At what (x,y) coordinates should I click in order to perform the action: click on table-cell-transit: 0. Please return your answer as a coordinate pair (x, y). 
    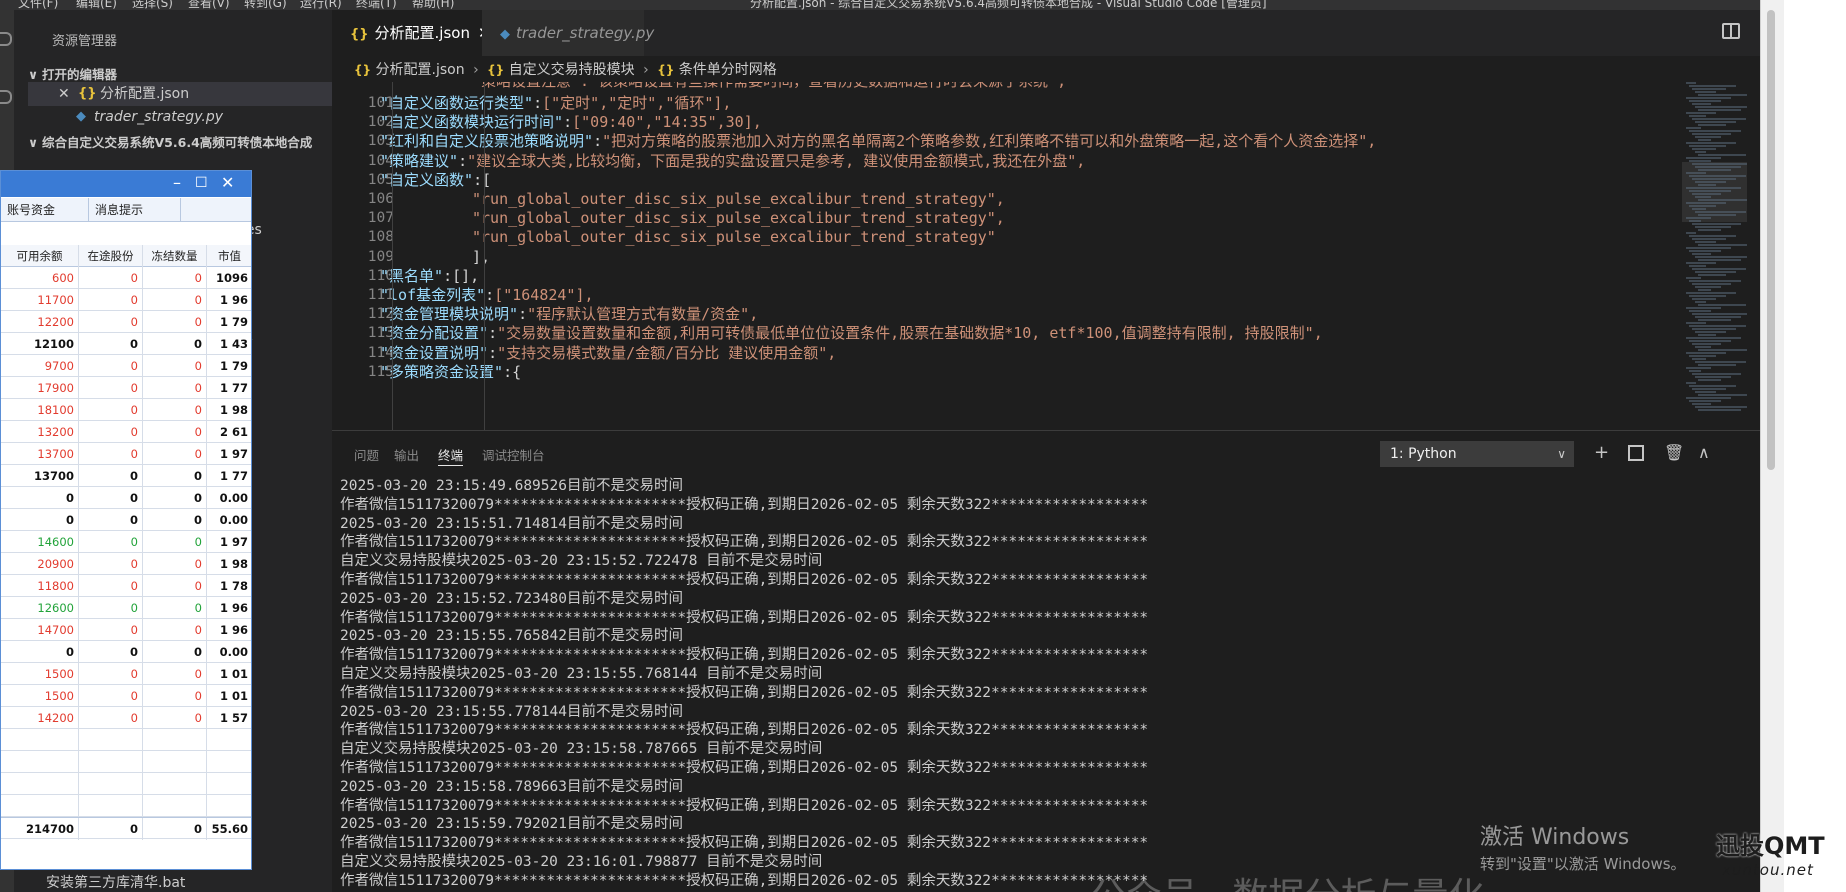
    Looking at the image, I should click on (111, 630).